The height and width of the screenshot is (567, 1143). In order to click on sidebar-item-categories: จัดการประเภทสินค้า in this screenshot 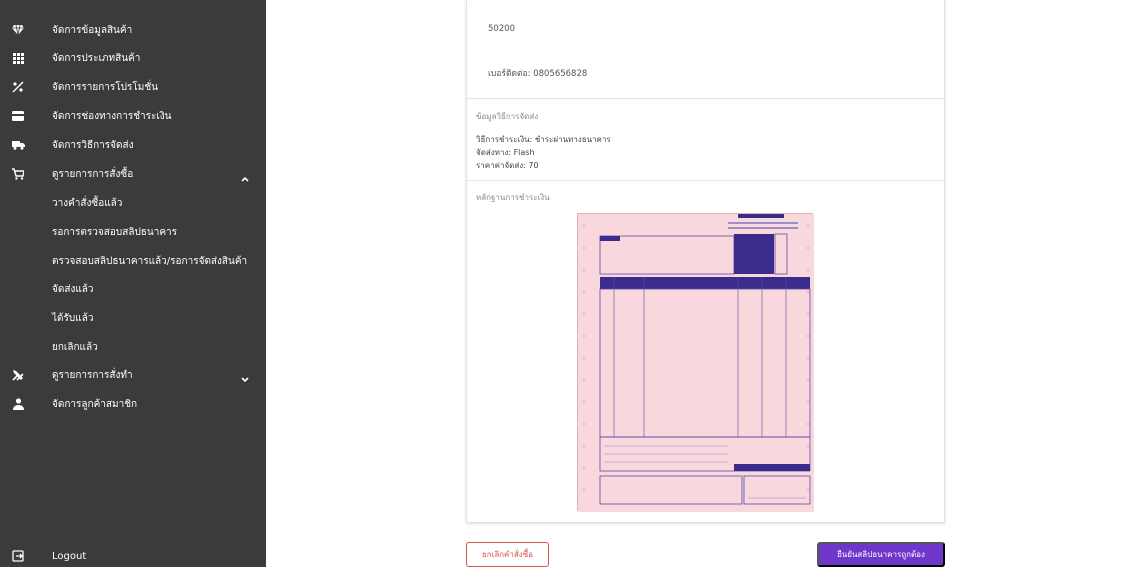, I will do `click(133, 58)`.